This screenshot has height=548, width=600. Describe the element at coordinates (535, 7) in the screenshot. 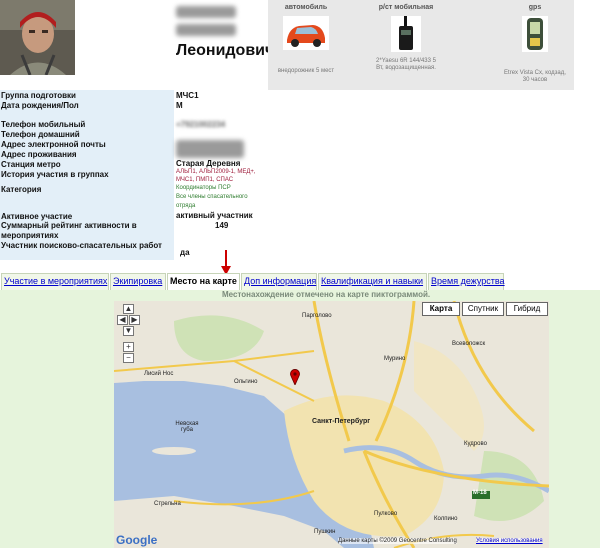

I see `equipment-title: gps` at that location.